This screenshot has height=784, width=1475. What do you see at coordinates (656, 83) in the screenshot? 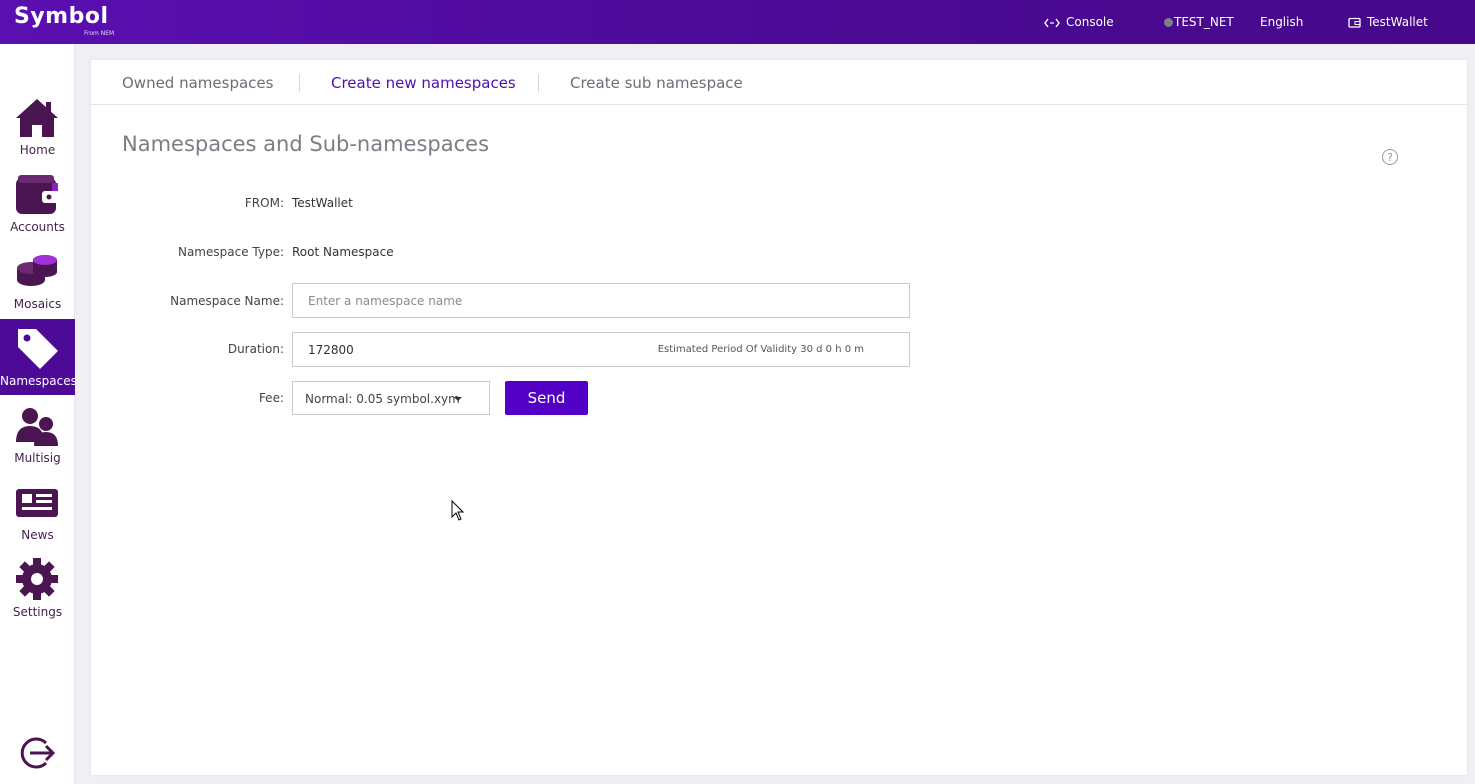
I see `tab-create-sub-namespace: Create sub namespace` at bounding box center [656, 83].